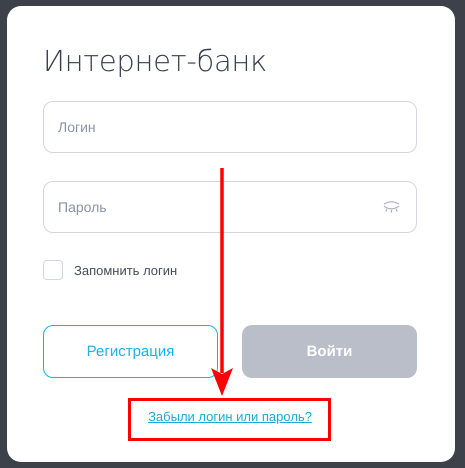 The image size is (465, 468). Describe the element at coordinates (391, 207) in the screenshot. I see `closed-eye-icon` at that location.